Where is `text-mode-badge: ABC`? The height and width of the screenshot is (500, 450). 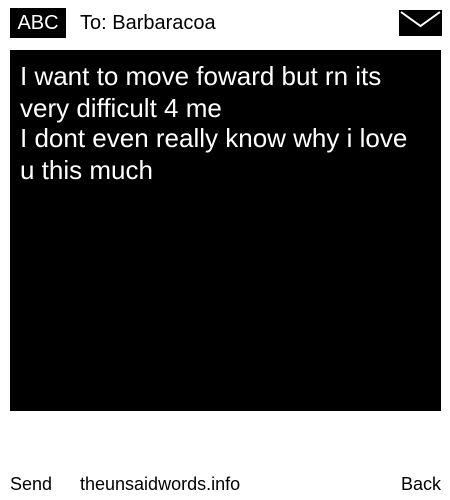 text-mode-badge: ABC is located at coordinates (38, 23).